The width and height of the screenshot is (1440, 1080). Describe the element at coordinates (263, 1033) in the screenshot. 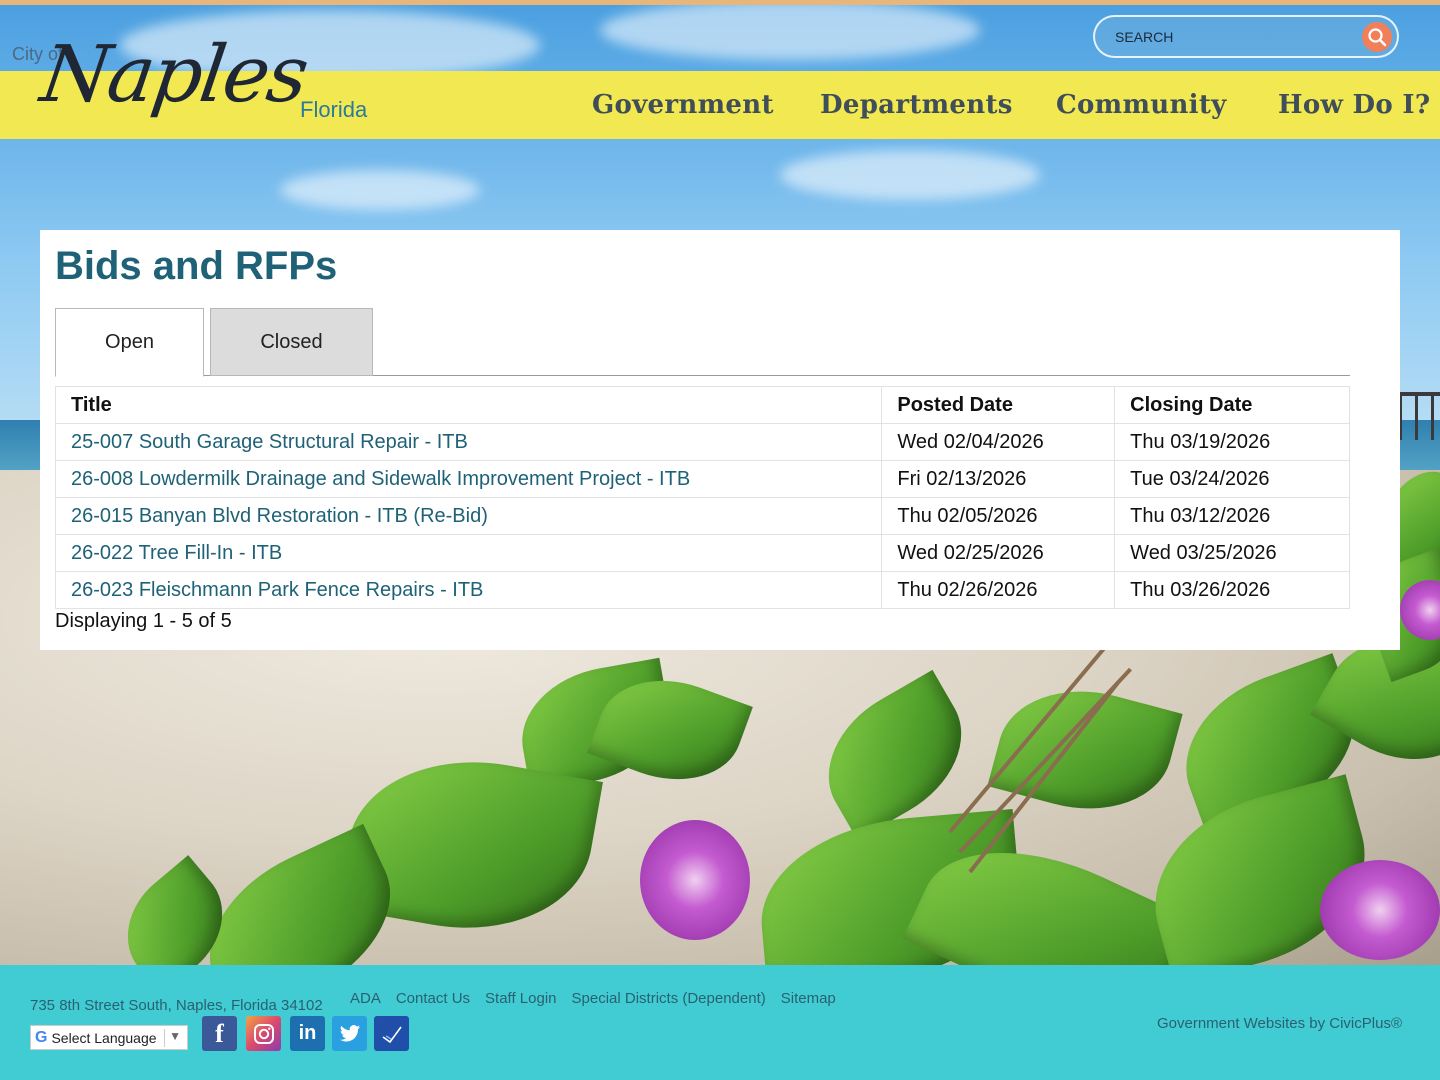

I see `instagram-icon` at that location.